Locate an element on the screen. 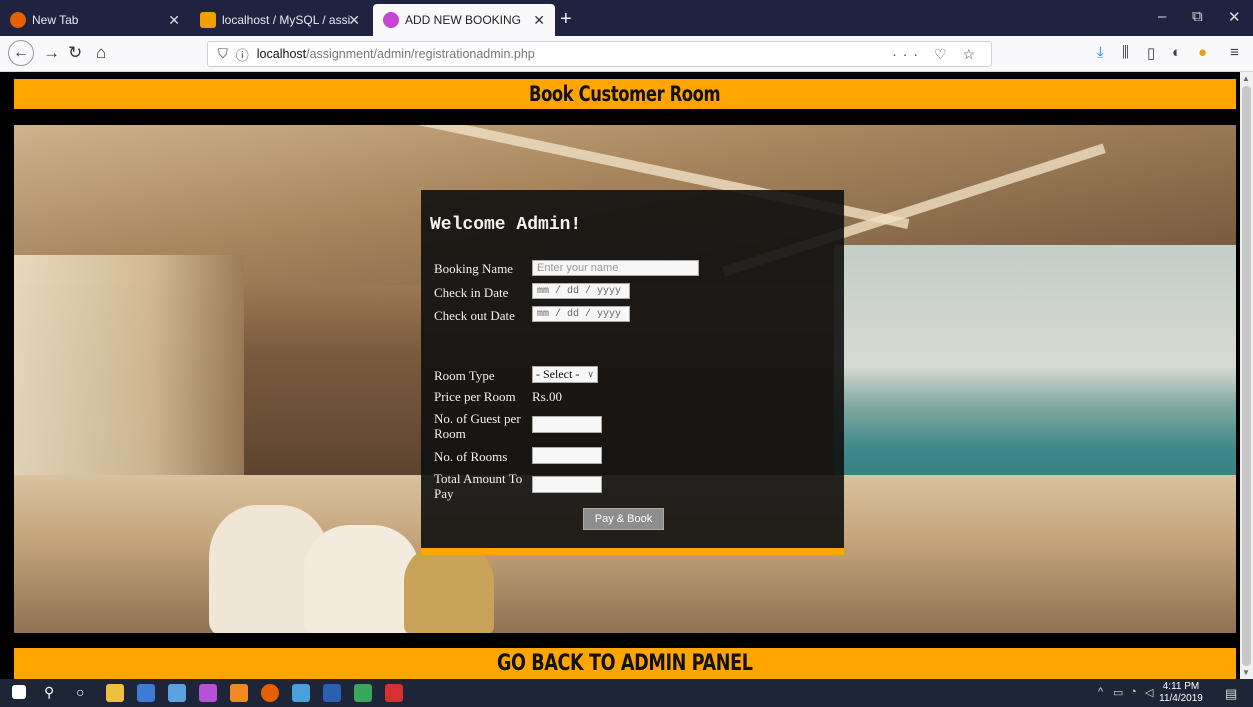  scroll-up-icon: ▲ is located at coordinates (1246, 78).